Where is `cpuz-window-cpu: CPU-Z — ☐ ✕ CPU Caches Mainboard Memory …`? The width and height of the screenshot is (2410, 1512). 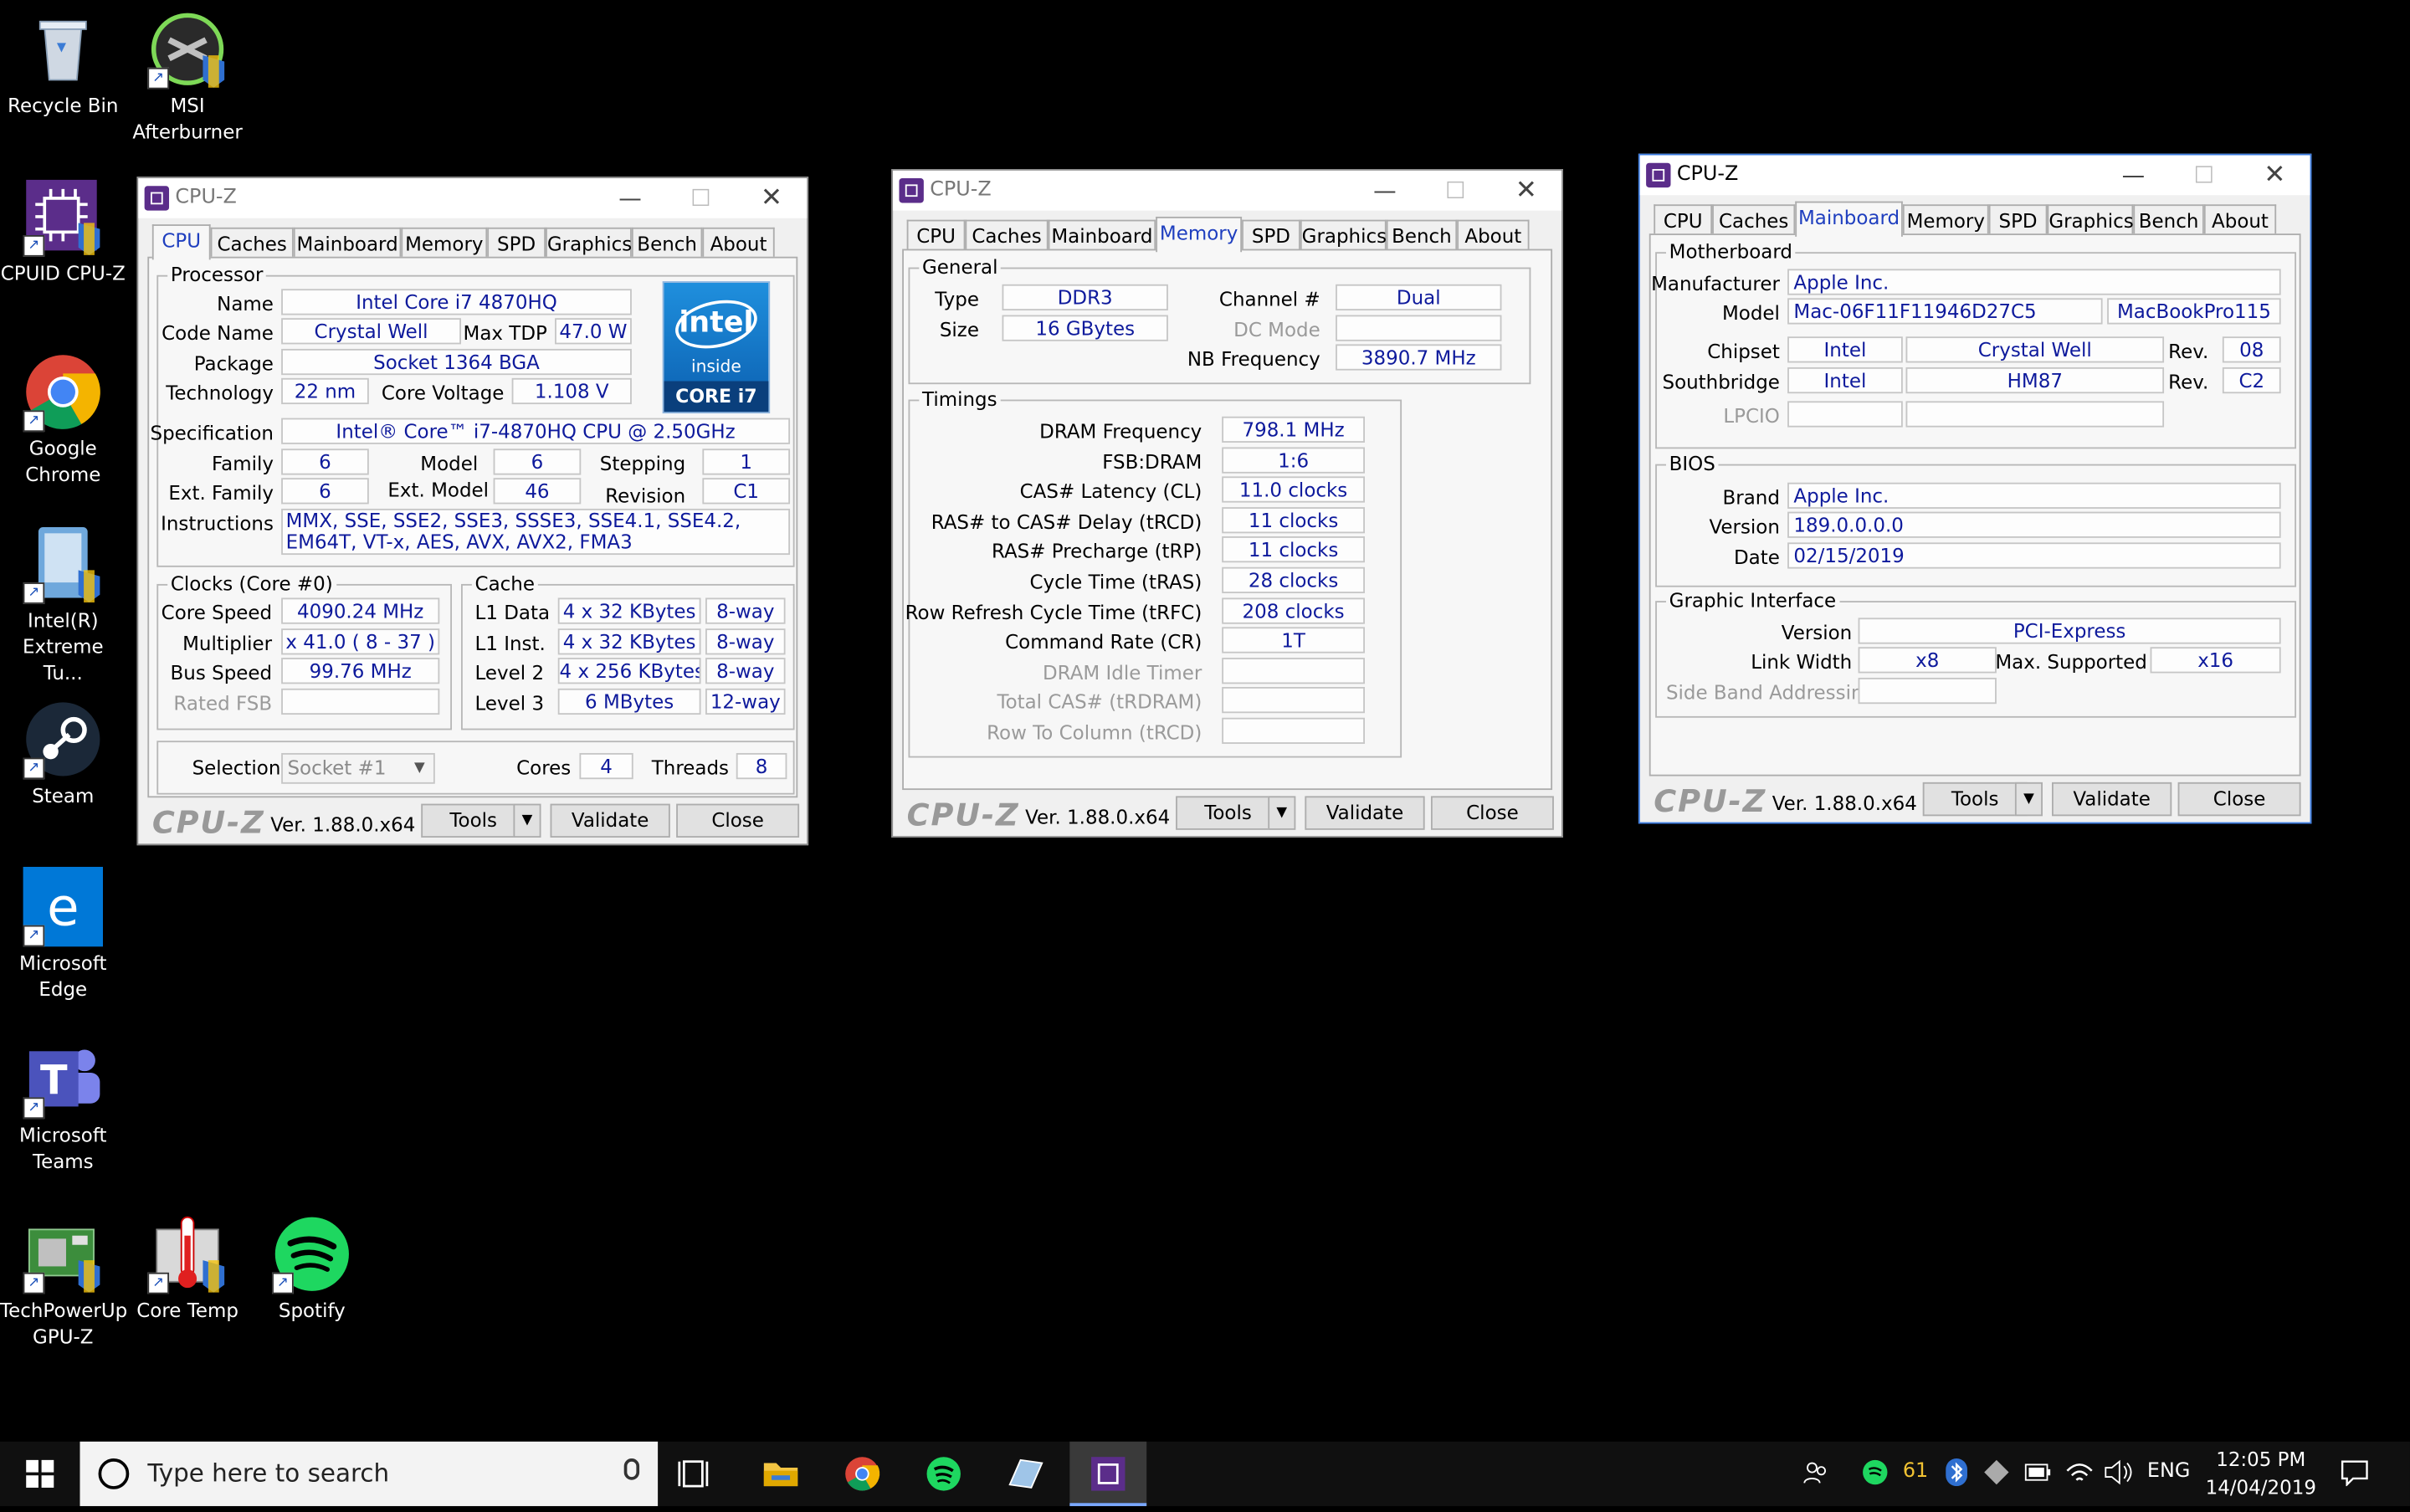
cpuz-window-cpu: CPU-Z — ☐ ✕ CPU Caches Mainboard Memory … is located at coordinates (472, 511).